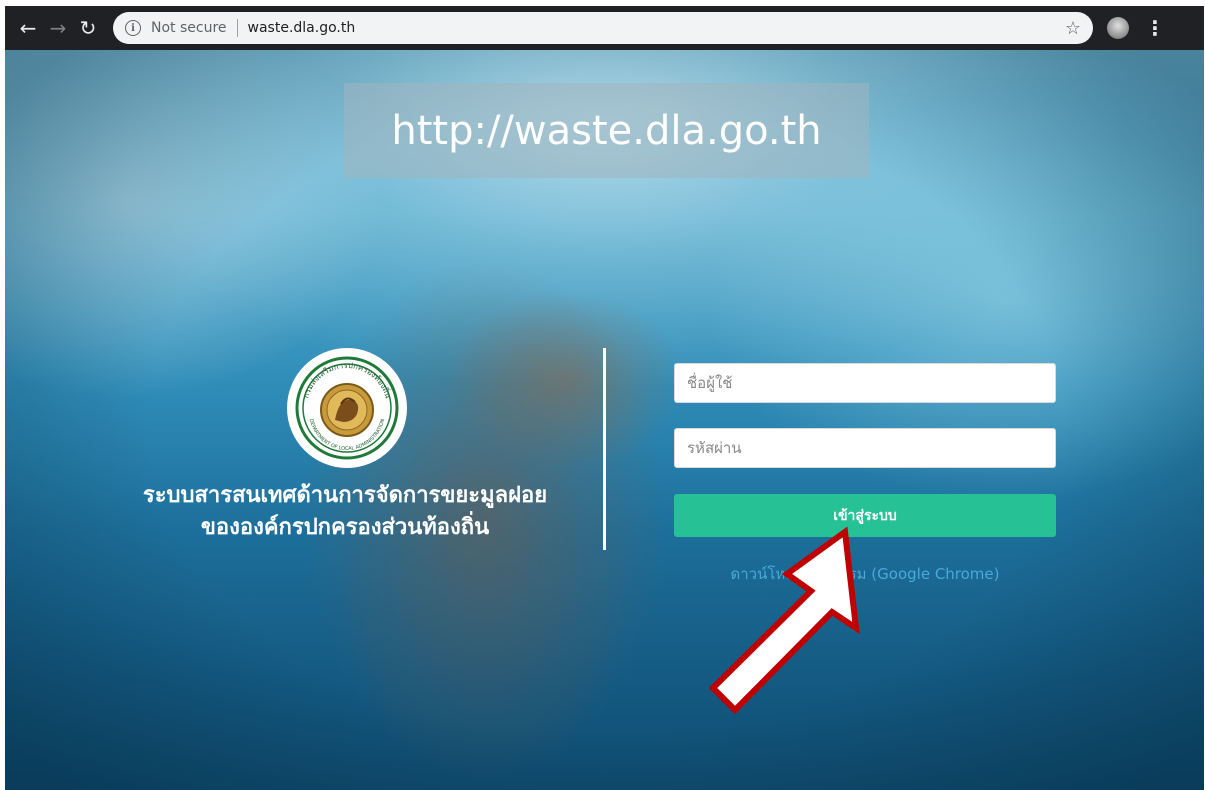 The image size is (1205, 790). What do you see at coordinates (345, 527) in the screenshot?
I see `system-title-line2: ขององค์กรปกครองส่วนท้องถิ่น` at bounding box center [345, 527].